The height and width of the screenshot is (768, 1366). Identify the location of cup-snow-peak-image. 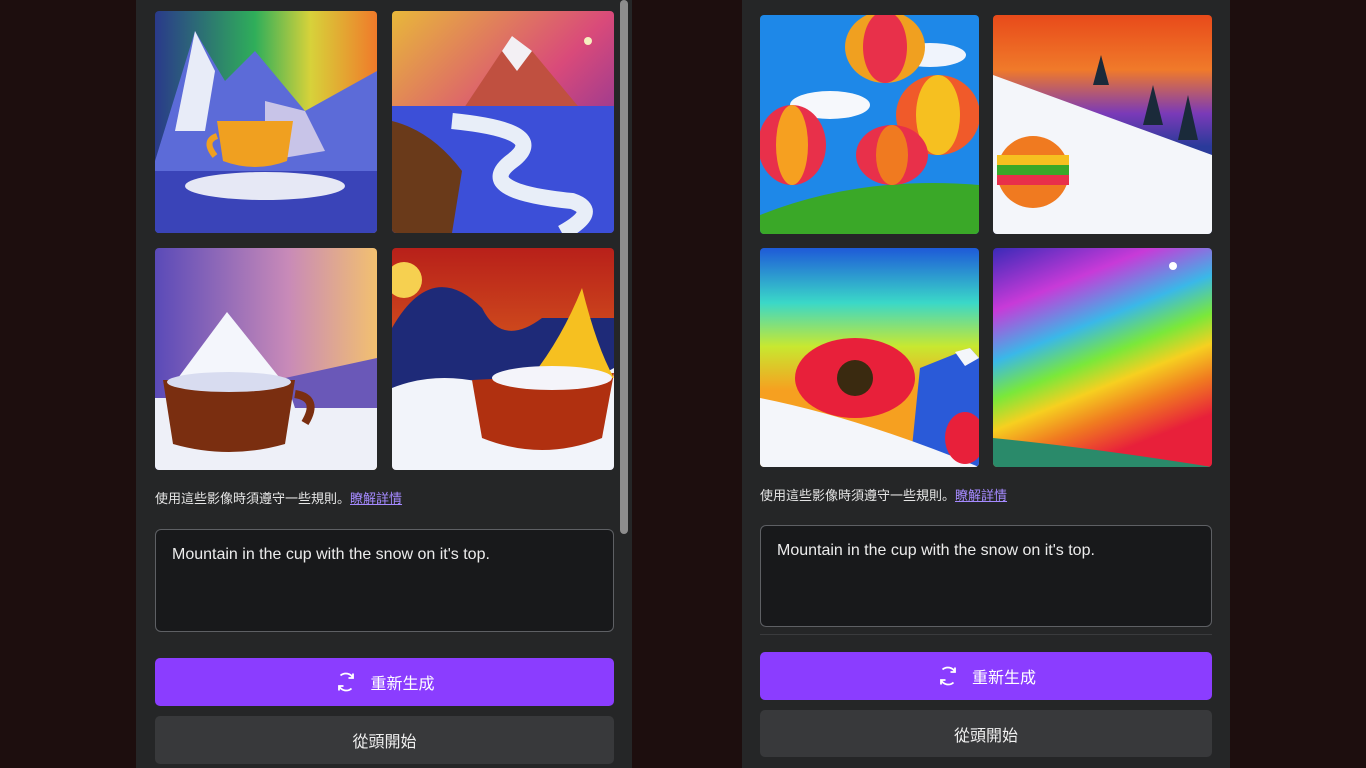
(266, 359).